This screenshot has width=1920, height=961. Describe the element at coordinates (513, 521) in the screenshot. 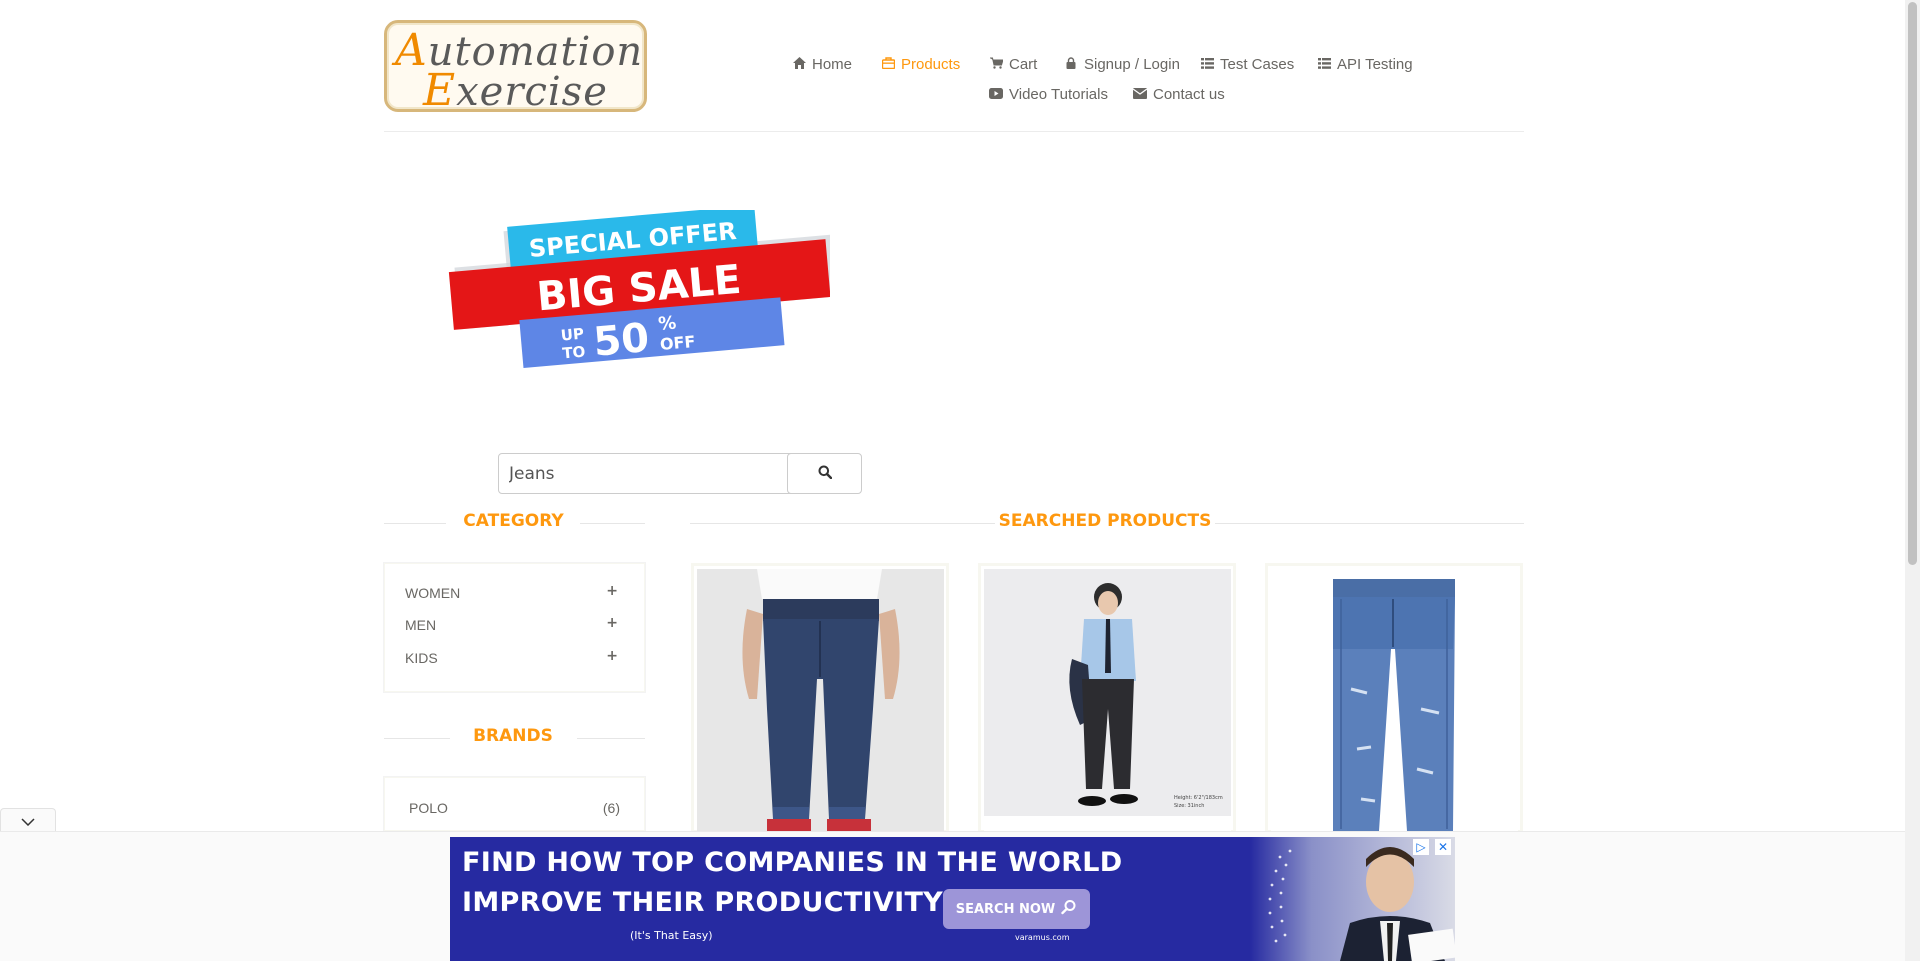

I see `category-title: CATEGORY` at that location.